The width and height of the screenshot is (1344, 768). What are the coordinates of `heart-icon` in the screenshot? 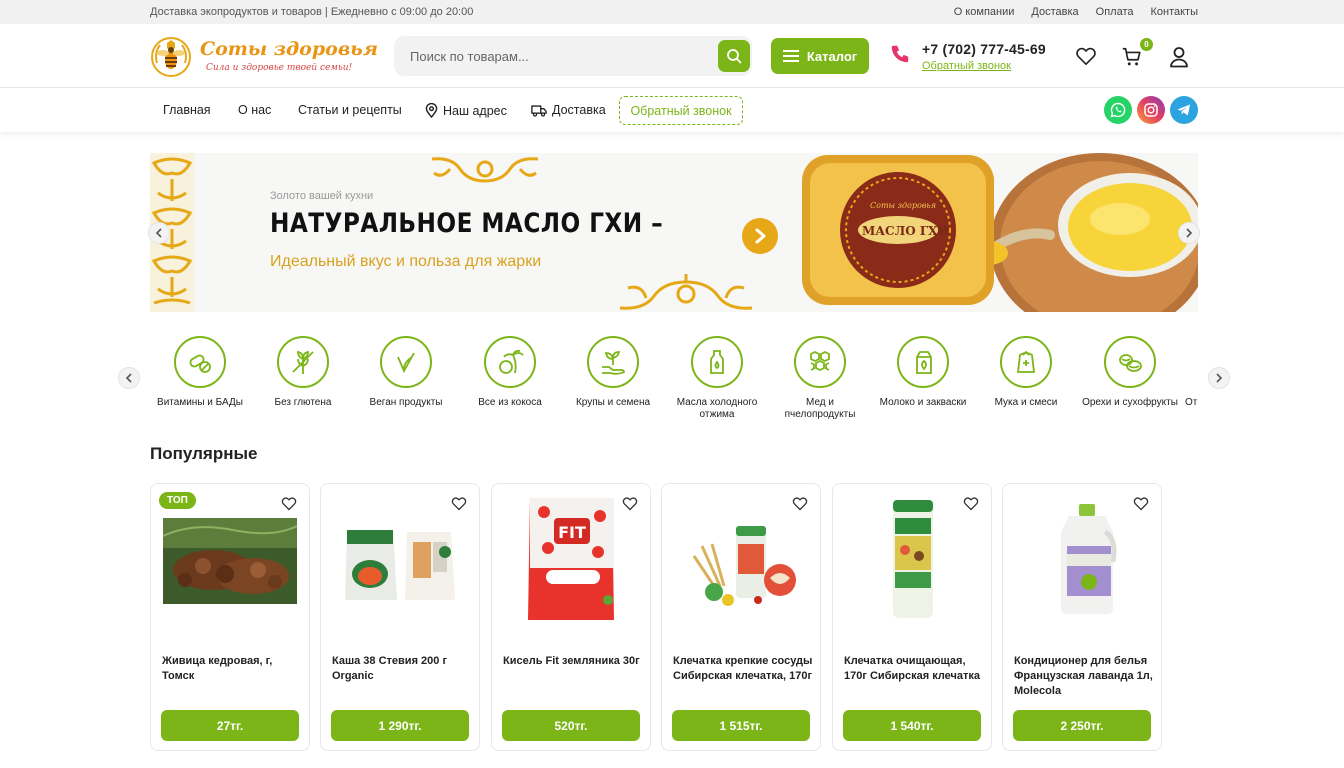 It's located at (1086, 56).